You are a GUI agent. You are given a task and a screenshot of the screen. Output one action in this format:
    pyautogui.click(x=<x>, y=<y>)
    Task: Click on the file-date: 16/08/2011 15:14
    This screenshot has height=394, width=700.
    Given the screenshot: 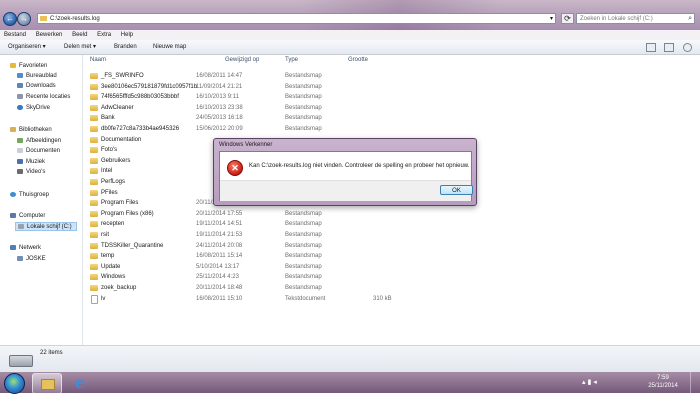 What is the action you would take?
    pyautogui.click(x=219, y=256)
    